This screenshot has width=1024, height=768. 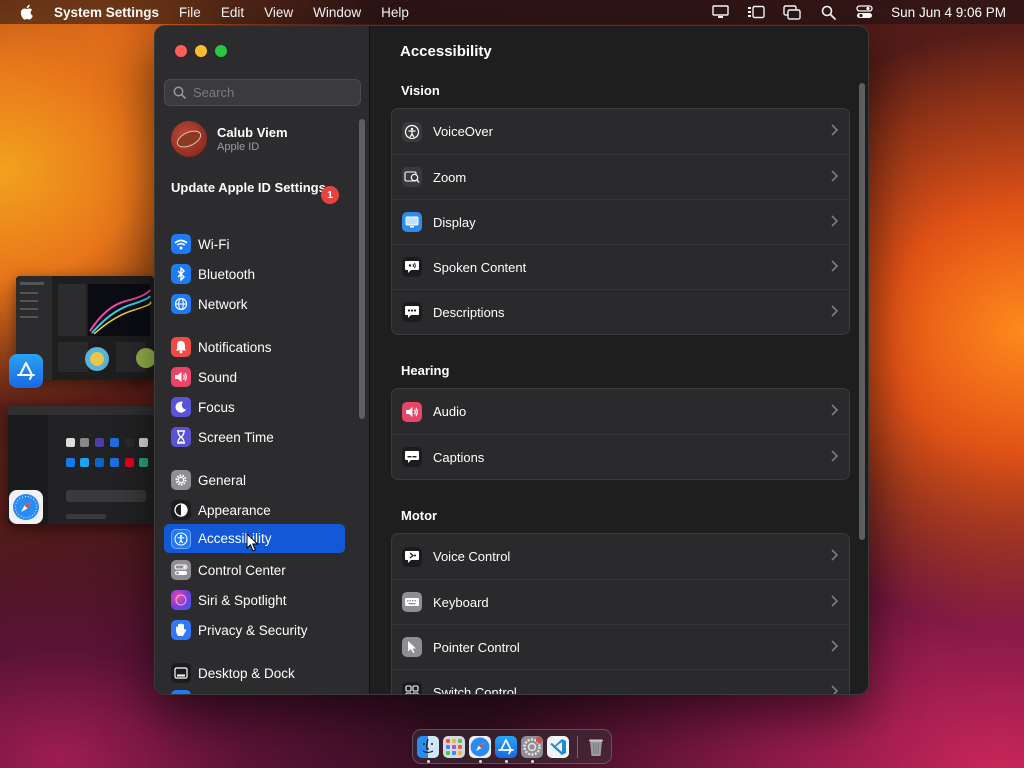 I want to click on row-label: Captions, so click(x=459, y=457).